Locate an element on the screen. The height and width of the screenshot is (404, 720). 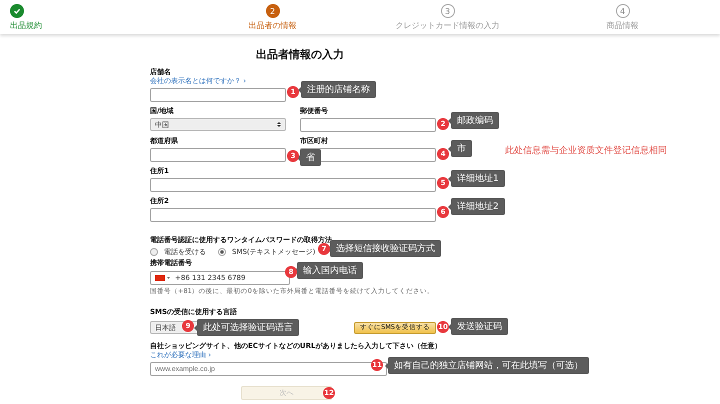
step-label: 出品者の情報 is located at coordinates (272, 25).